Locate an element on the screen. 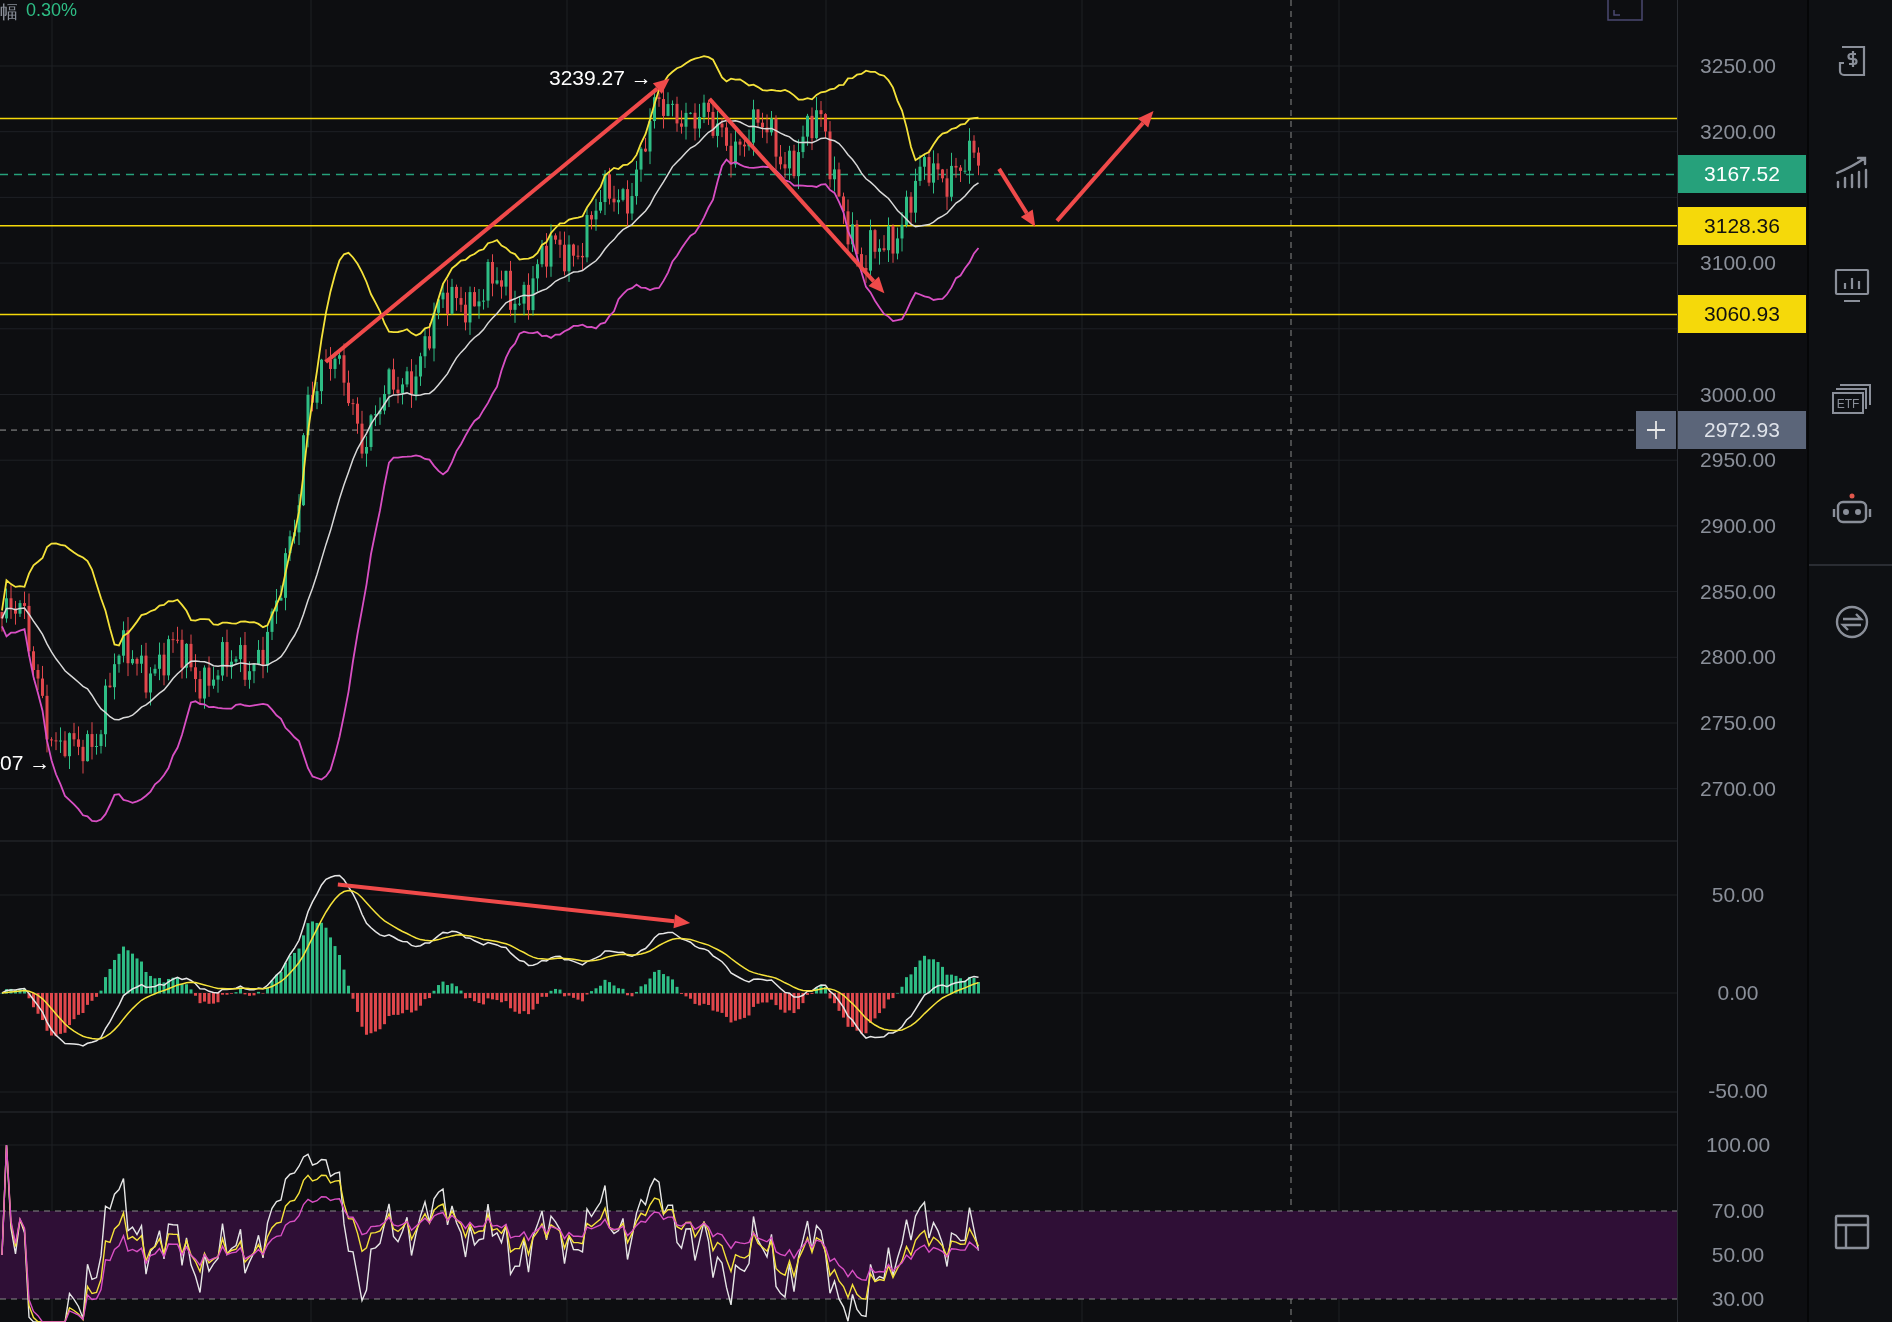 Image resolution: width=1892 pixels, height=1322 pixels. price-tick: 3100.00 is located at coordinates (1738, 263).